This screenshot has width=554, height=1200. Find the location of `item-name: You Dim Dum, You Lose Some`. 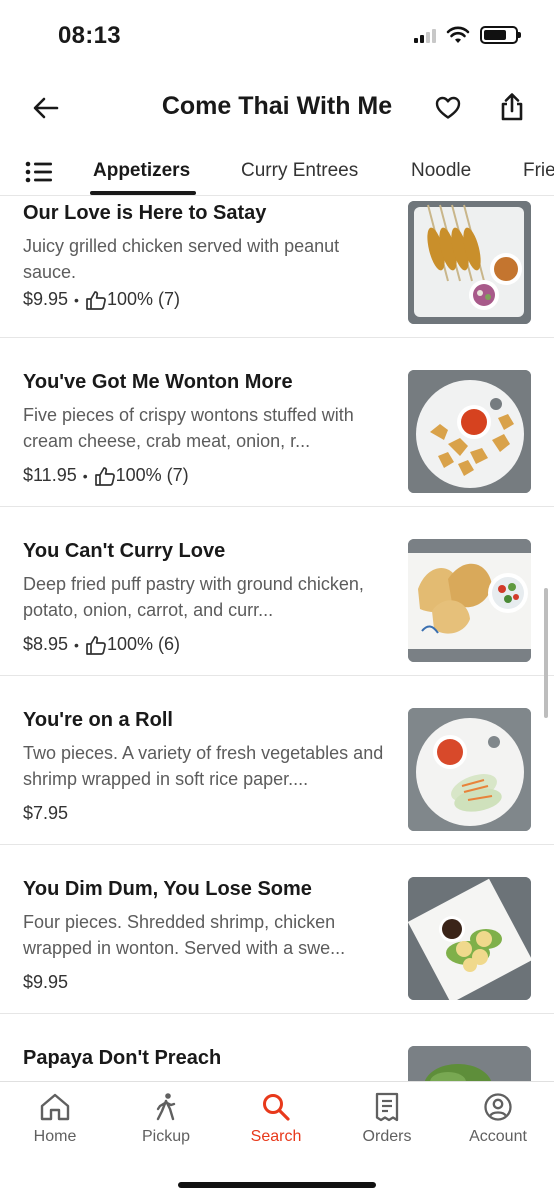

item-name: You Dim Dum, You Lose Some is located at coordinates (167, 889).